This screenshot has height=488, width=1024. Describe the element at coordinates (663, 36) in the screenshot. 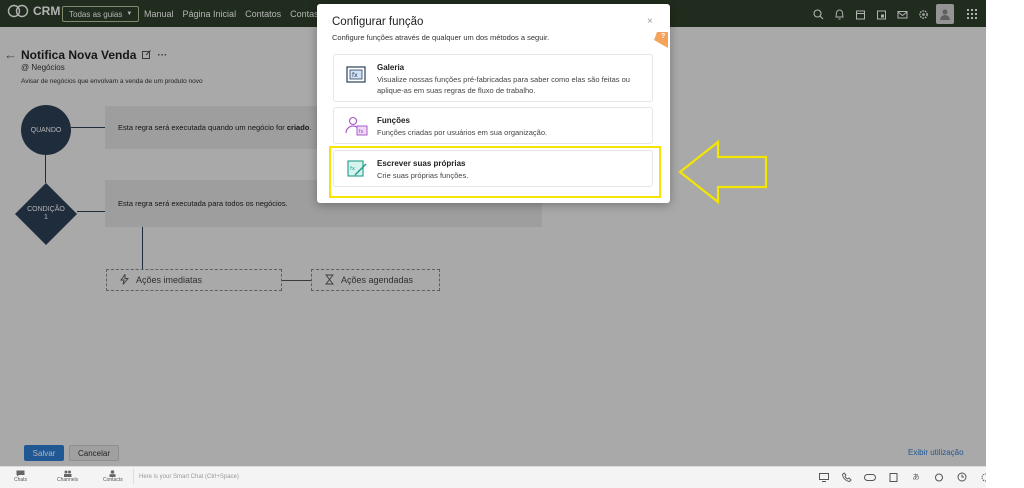

I see `help-label: ?` at that location.